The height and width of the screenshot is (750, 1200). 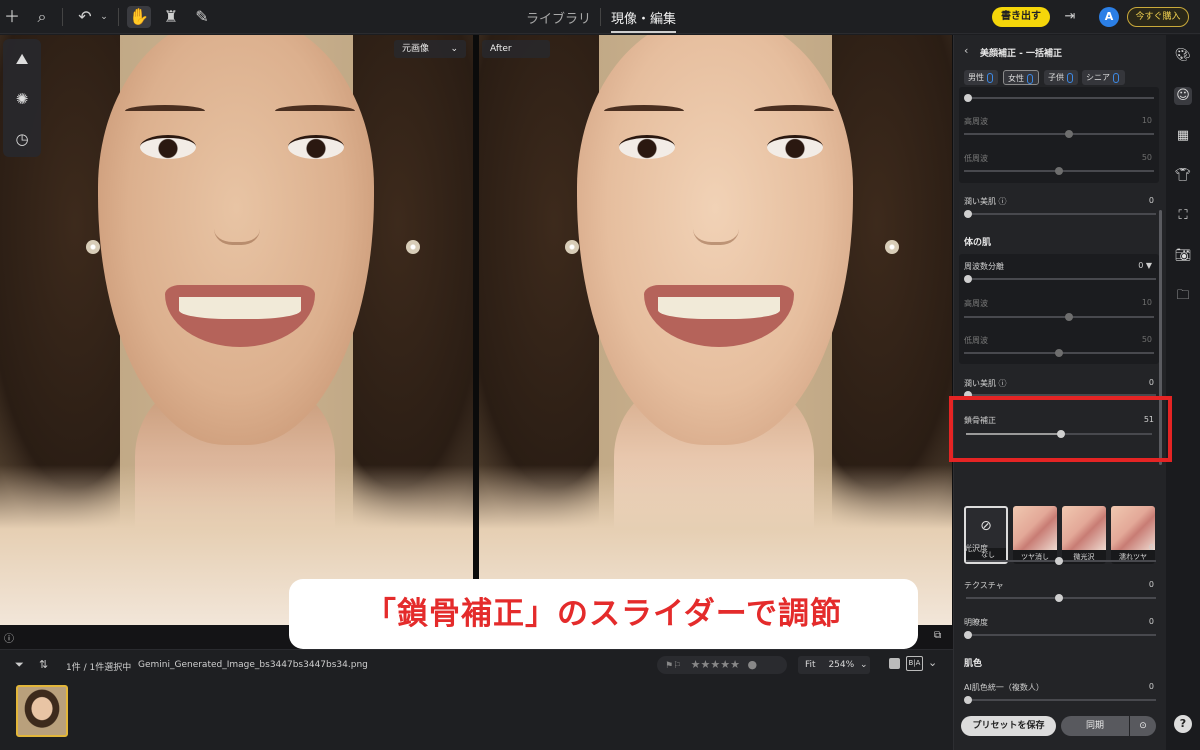 What do you see at coordinates (1021, 17) in the screenshot?
I see `export-button: 書き出す` at bounding box center [1021, 17].